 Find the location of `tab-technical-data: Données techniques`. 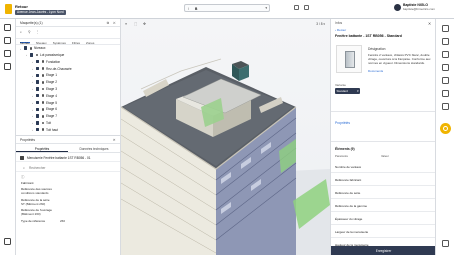

tab-technical-data: Données techniques is located at coordinates (94, 148).